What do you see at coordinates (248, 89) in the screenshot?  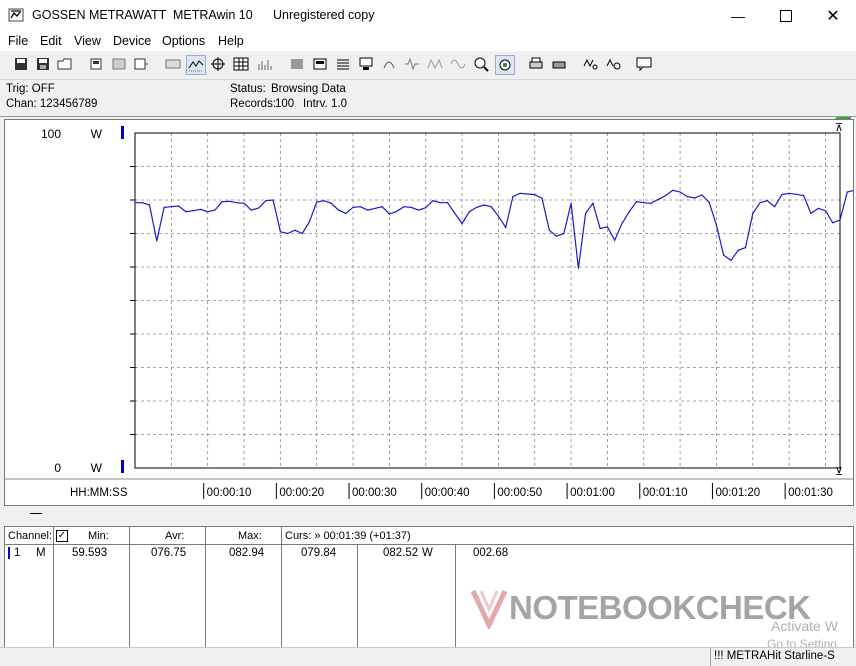 I see `status-label: Status:` at bounding box center [248, 89].